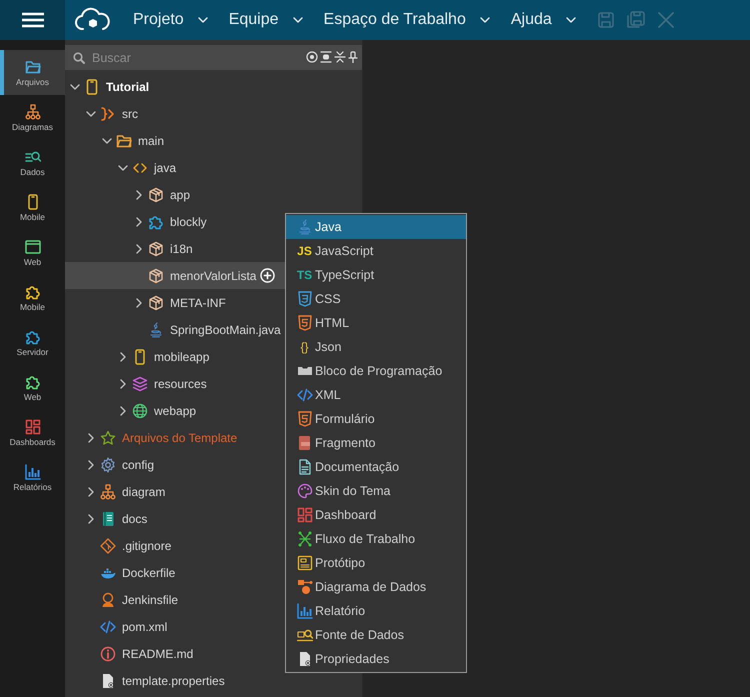 The image size is (750, 697). What do you see at coordinates (304, 275) in the screenshot?
I see `ts-icon: TS` at bounding box center [304, 275].